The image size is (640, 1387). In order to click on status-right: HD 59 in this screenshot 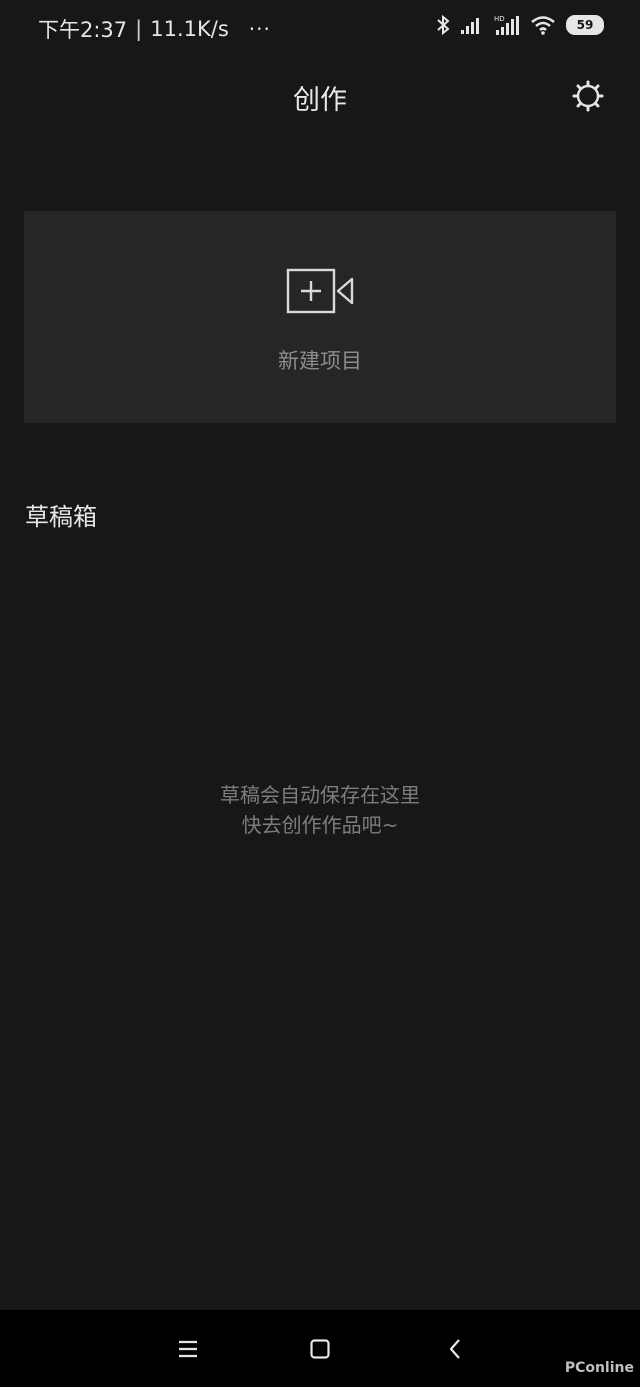, I will do `click(520, 25)`.